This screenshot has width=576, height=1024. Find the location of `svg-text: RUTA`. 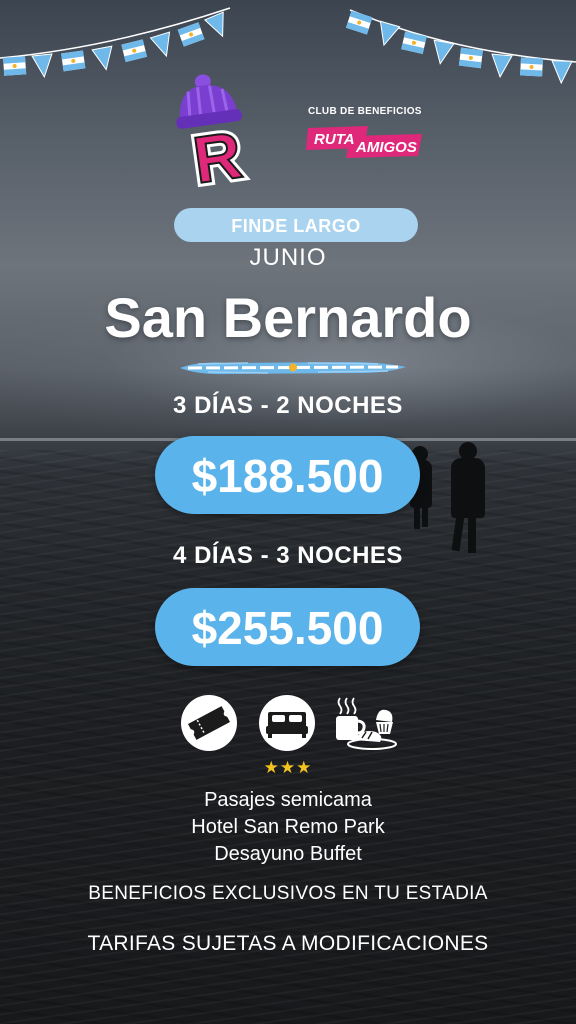

svg-text: RUTA is located at coordinates (334, 139).